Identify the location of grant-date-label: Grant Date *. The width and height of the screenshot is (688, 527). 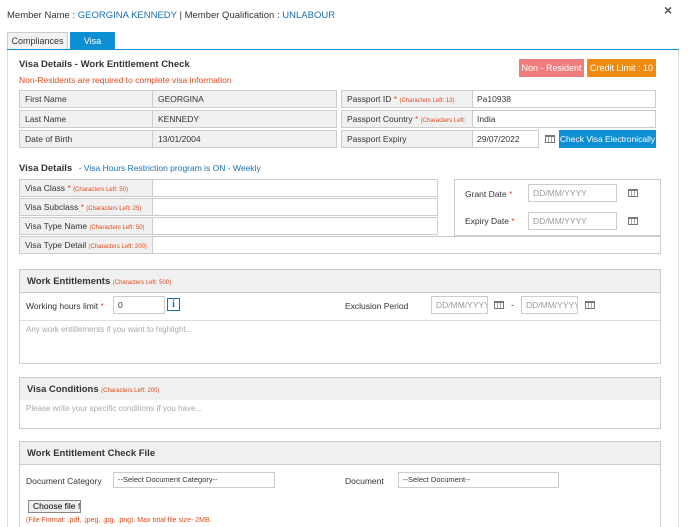
(488, 194).